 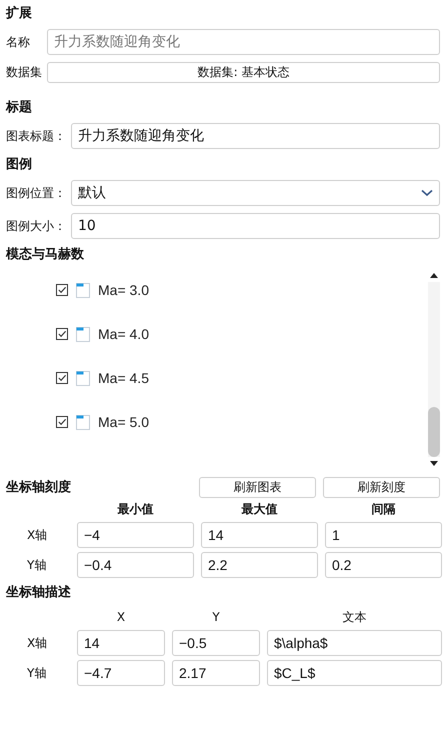 What do you see at coordinates (259, 509) in the screenshot?
I see `column-header: 最大值` at bounding box center [259, 509].